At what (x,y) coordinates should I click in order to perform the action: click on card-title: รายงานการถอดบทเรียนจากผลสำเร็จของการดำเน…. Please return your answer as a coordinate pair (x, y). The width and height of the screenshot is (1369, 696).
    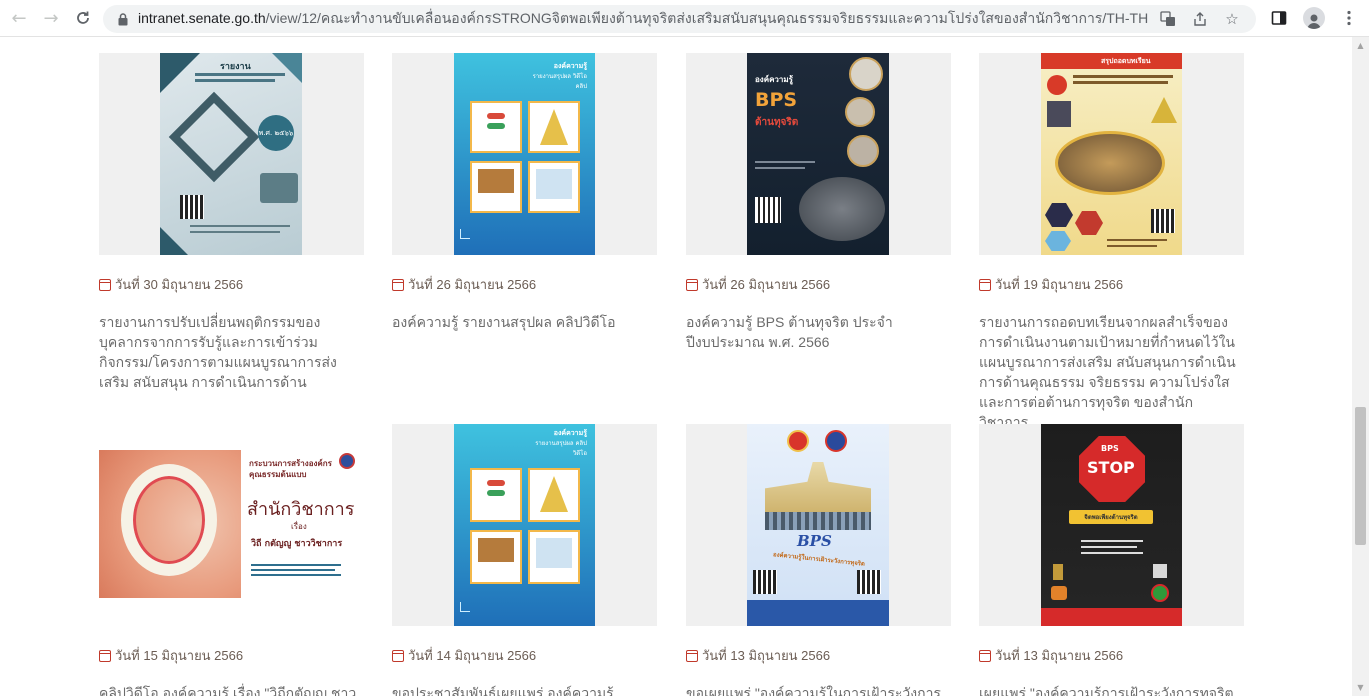
    Looking at the image, I should click on (1110, 372).